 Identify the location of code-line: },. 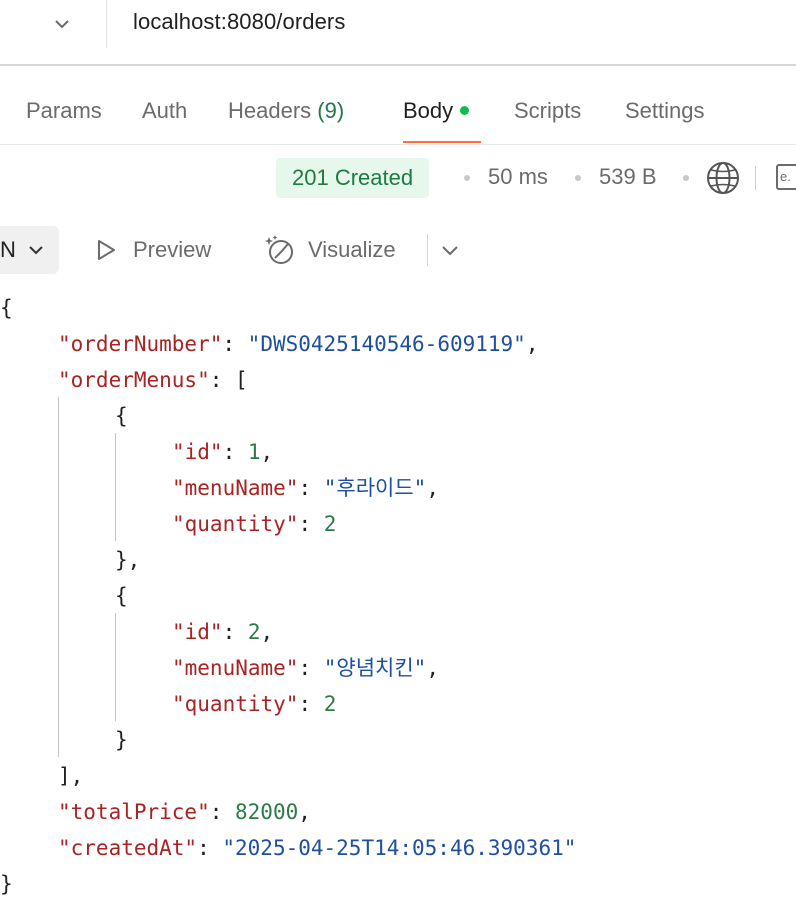
(127, 560).